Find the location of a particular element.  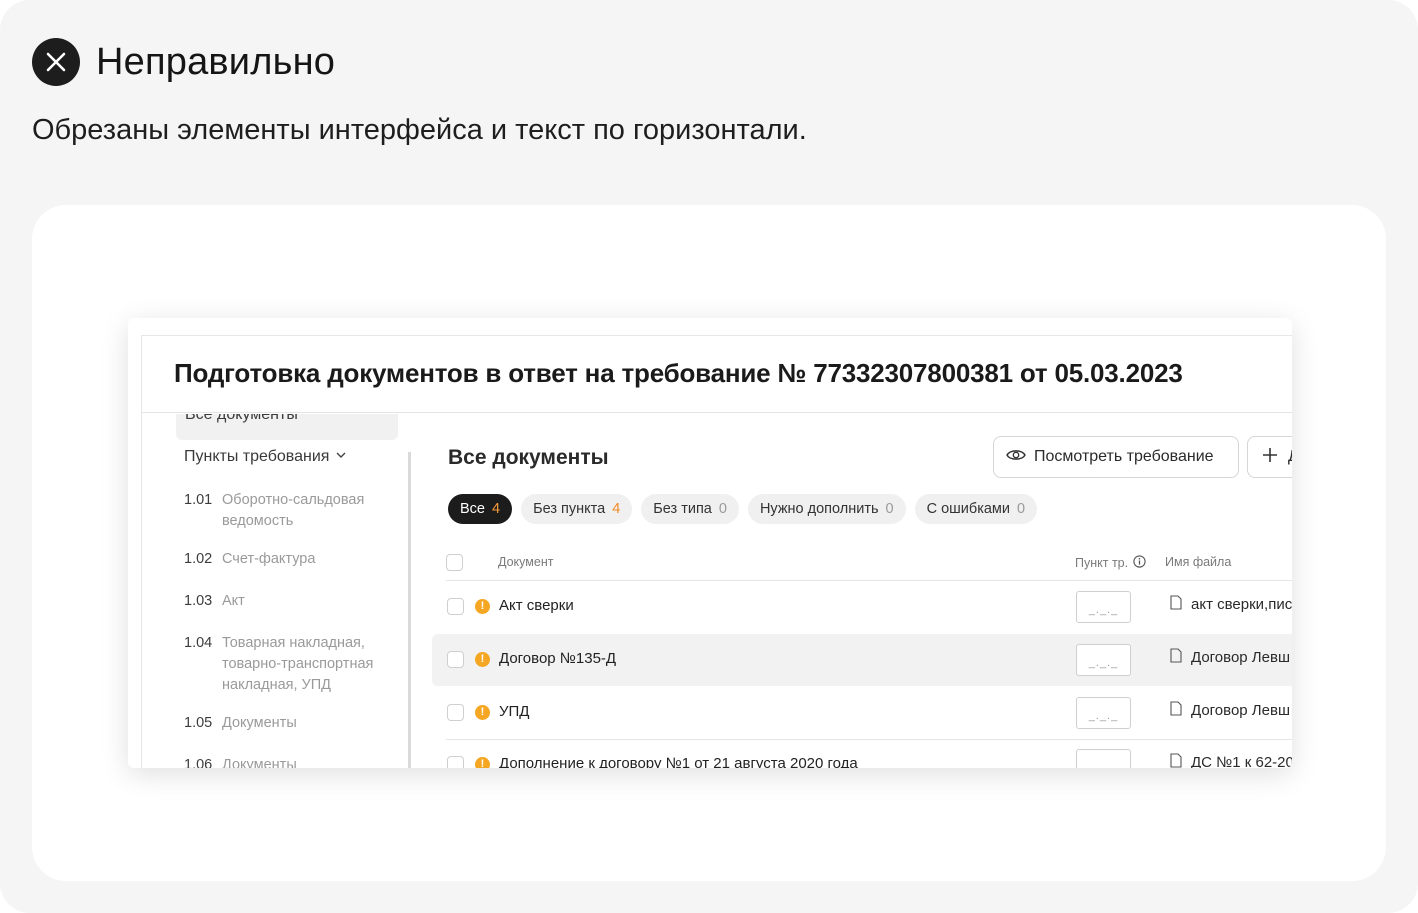

item-label: Оборотно-сальдовая ведомость is located at coordinates (293, 510).